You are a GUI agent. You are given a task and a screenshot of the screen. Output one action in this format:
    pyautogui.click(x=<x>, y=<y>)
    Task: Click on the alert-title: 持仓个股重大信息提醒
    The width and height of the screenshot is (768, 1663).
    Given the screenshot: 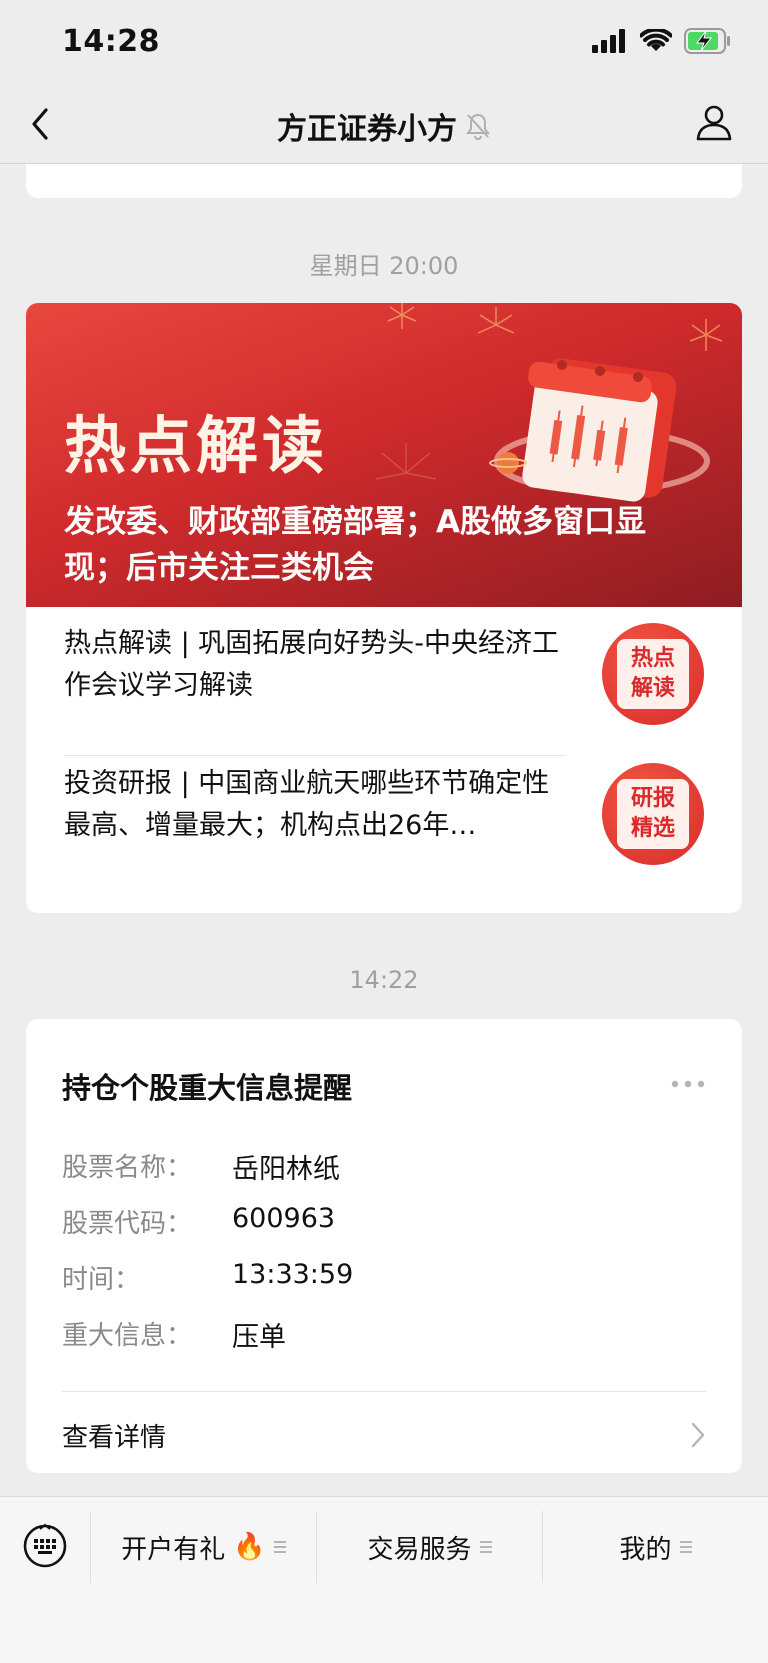 What is the action you would take?
    pyautogui.click(x=207, y=1088)
    